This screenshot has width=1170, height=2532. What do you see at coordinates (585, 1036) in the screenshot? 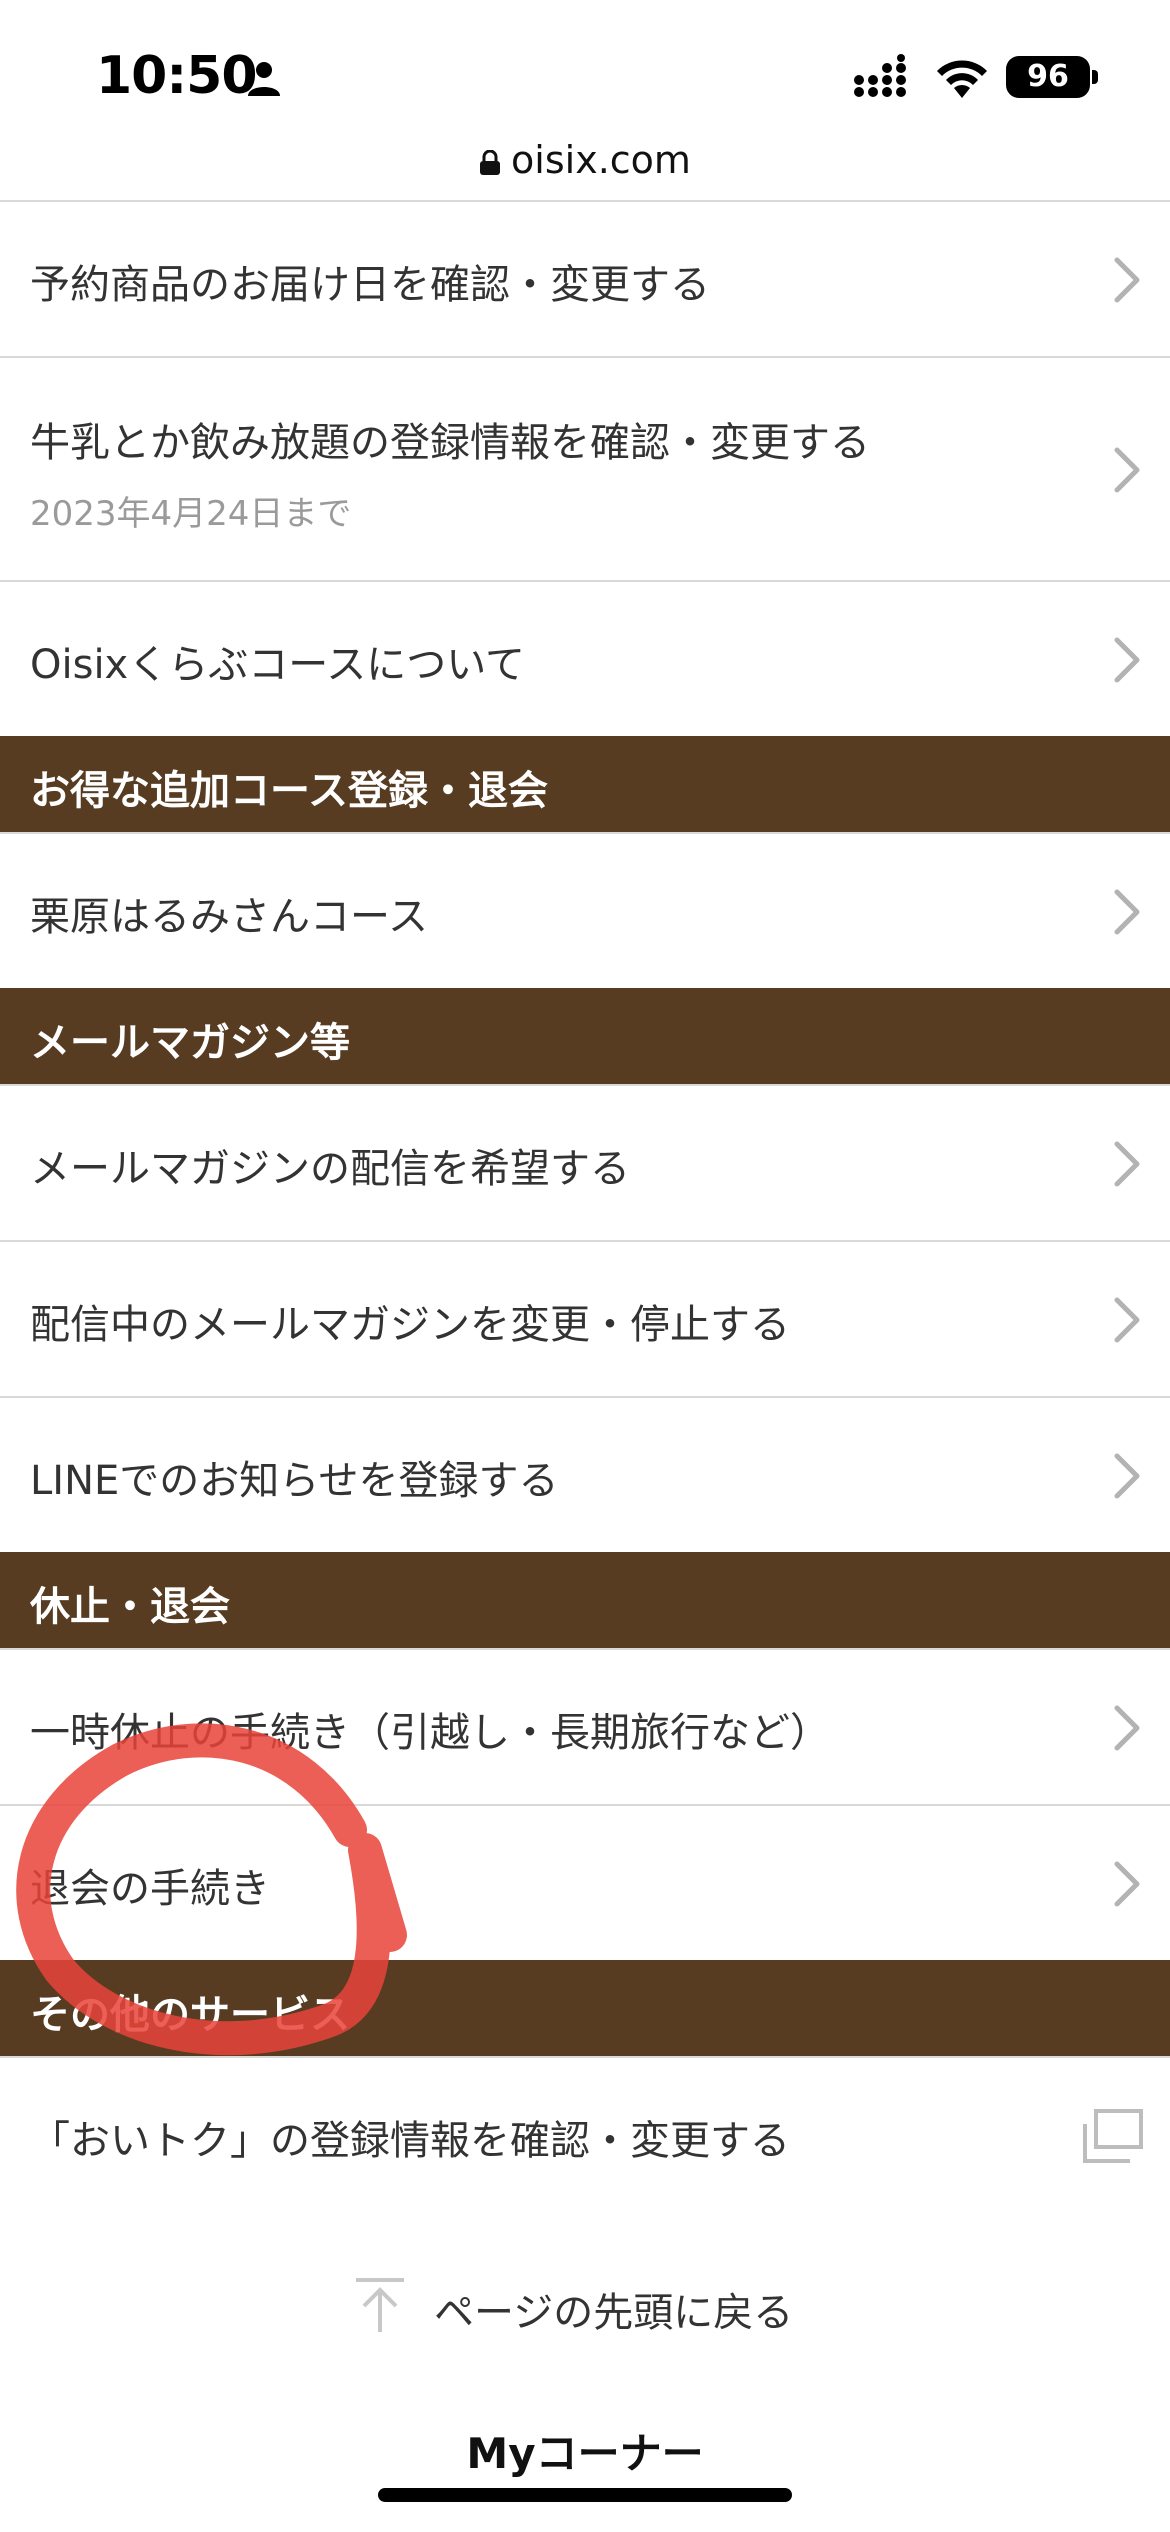
I see `section-header: メールマガジン等` at bounding box center [585, 1036].